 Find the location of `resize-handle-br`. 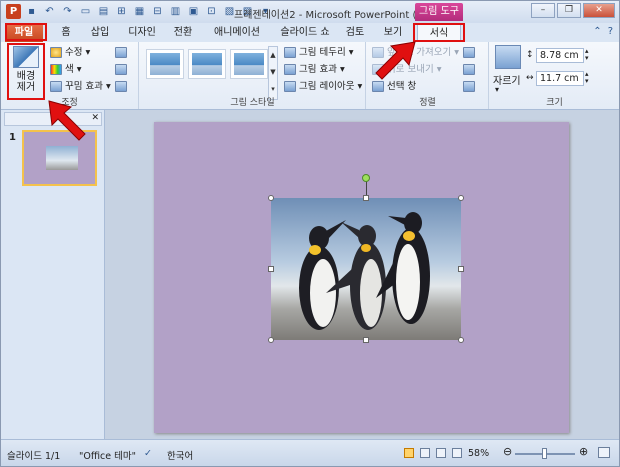

resize-handle-br is located at coordinates (461, 340).